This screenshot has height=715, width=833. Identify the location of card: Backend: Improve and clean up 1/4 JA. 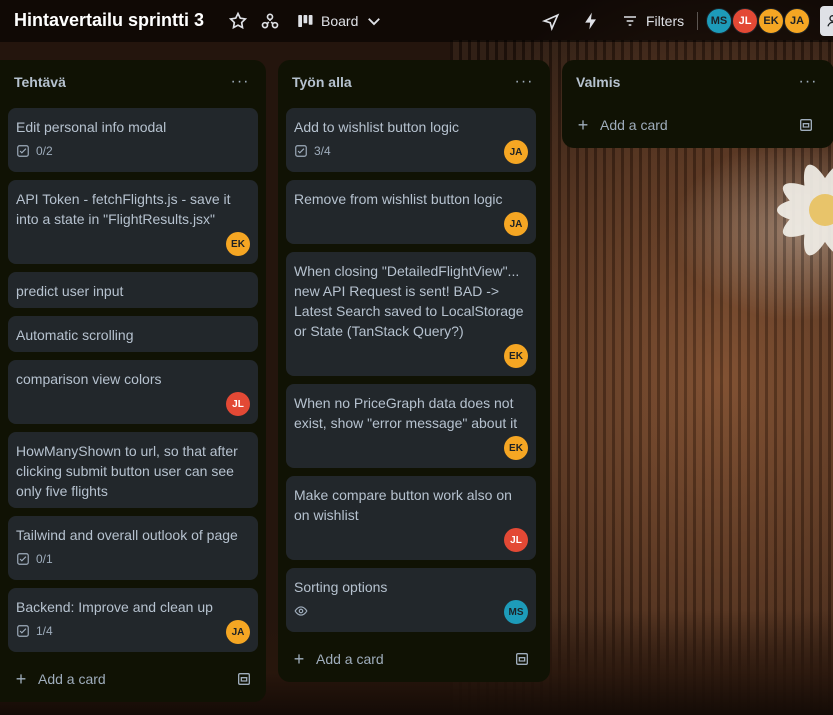
(133, 620).